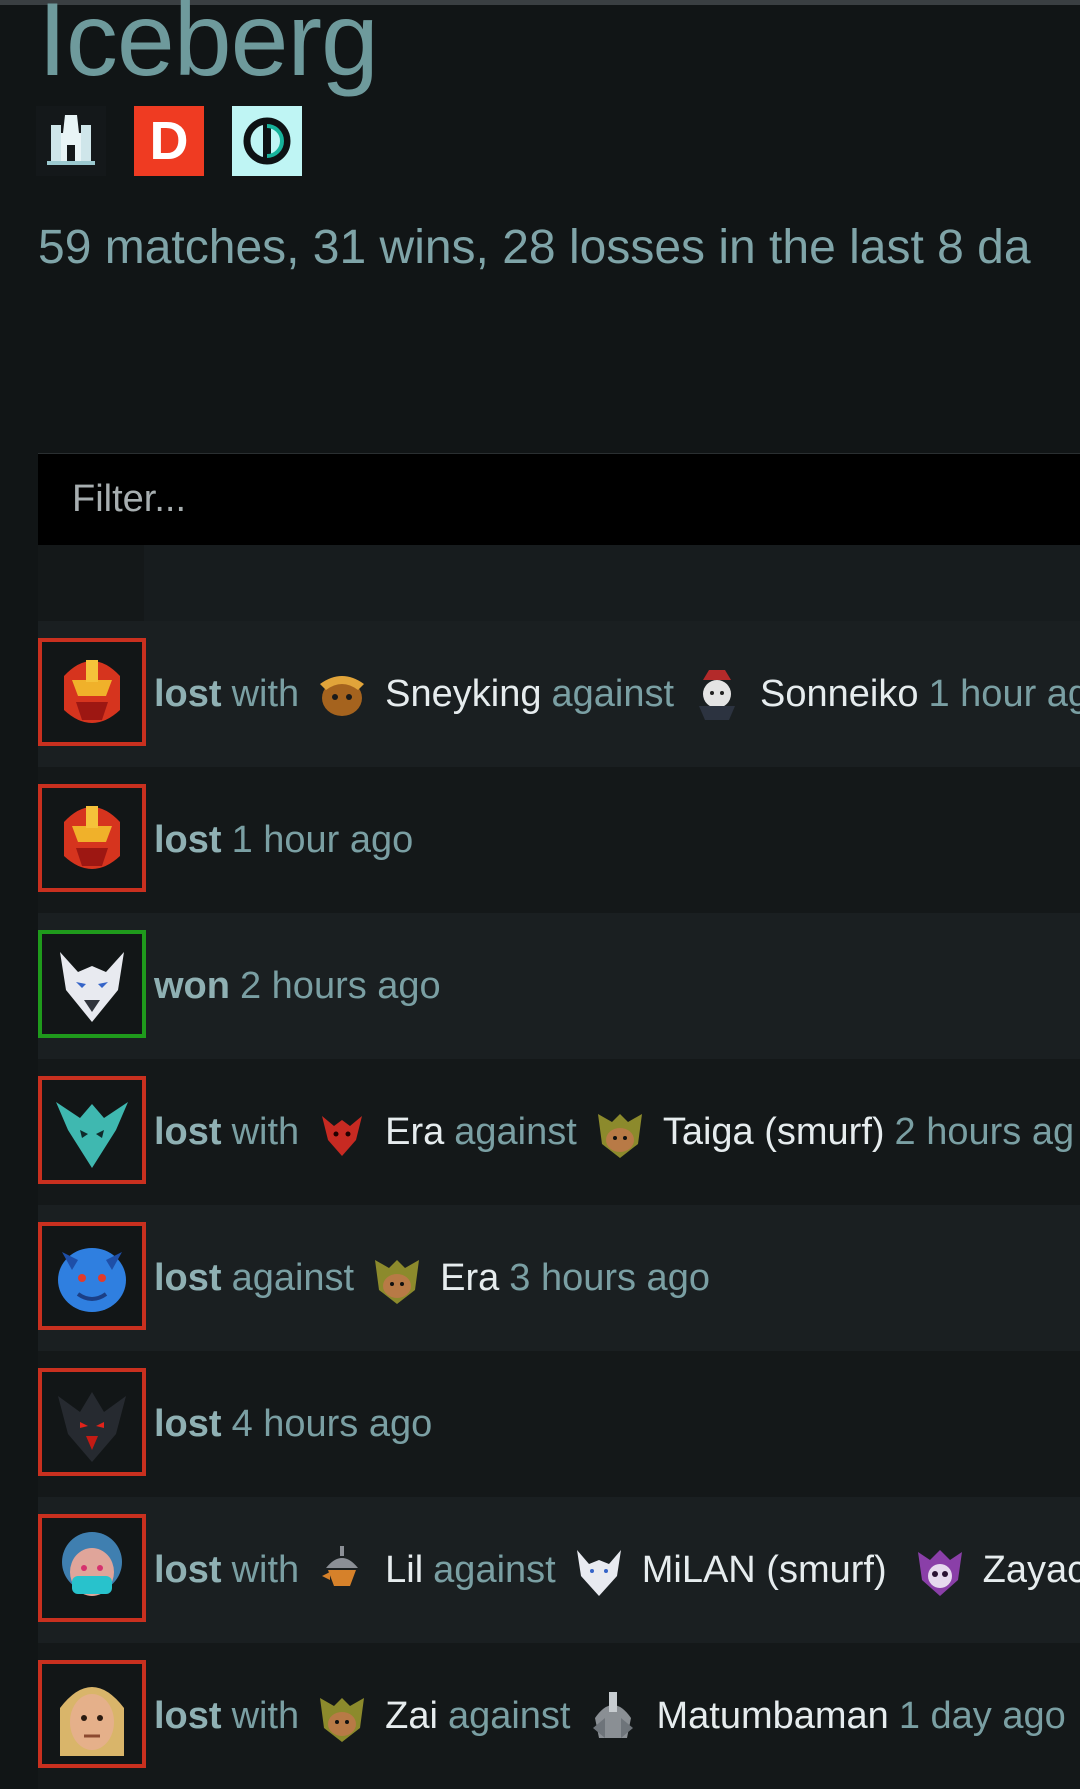 This screenshot has height=1789, width=1080. I want to click on castle-icon, so click(71, 141).